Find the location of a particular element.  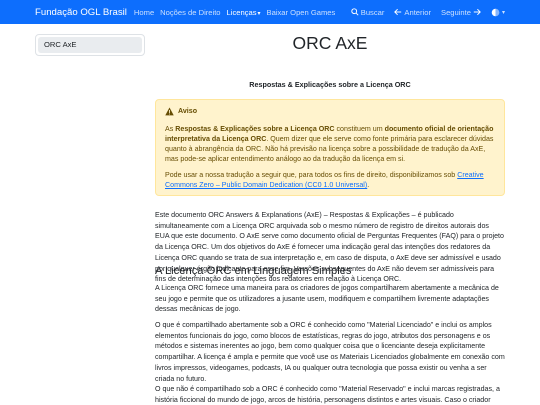

search-label: Buscar is located at coordinates (372, 12).